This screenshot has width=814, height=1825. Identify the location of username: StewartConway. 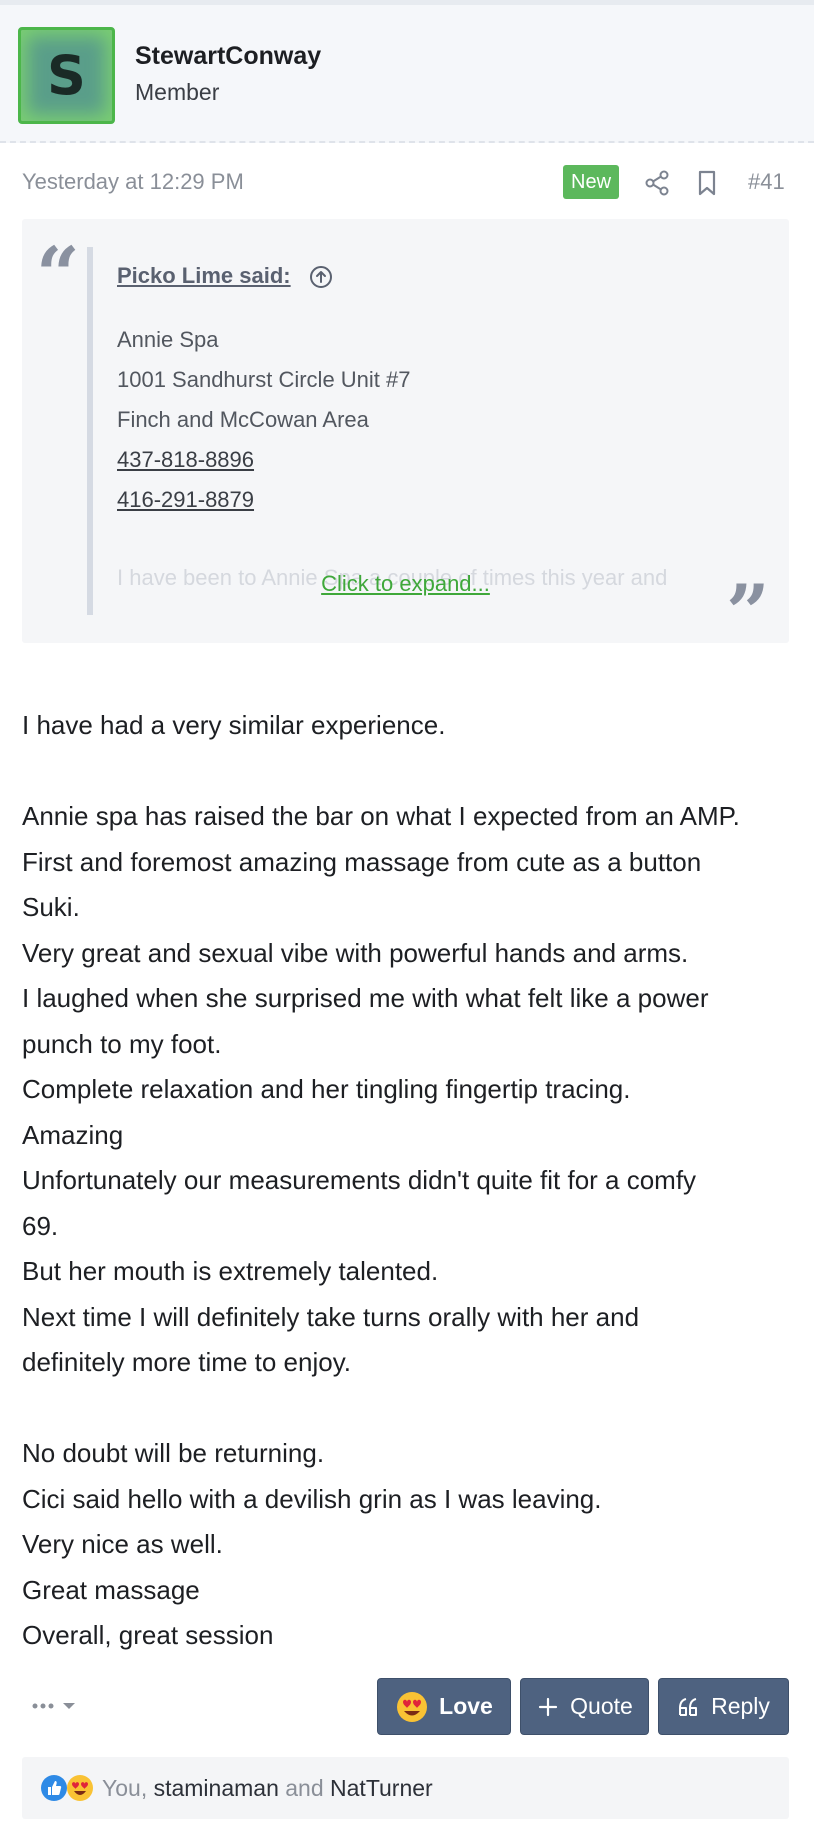
(228, 56).